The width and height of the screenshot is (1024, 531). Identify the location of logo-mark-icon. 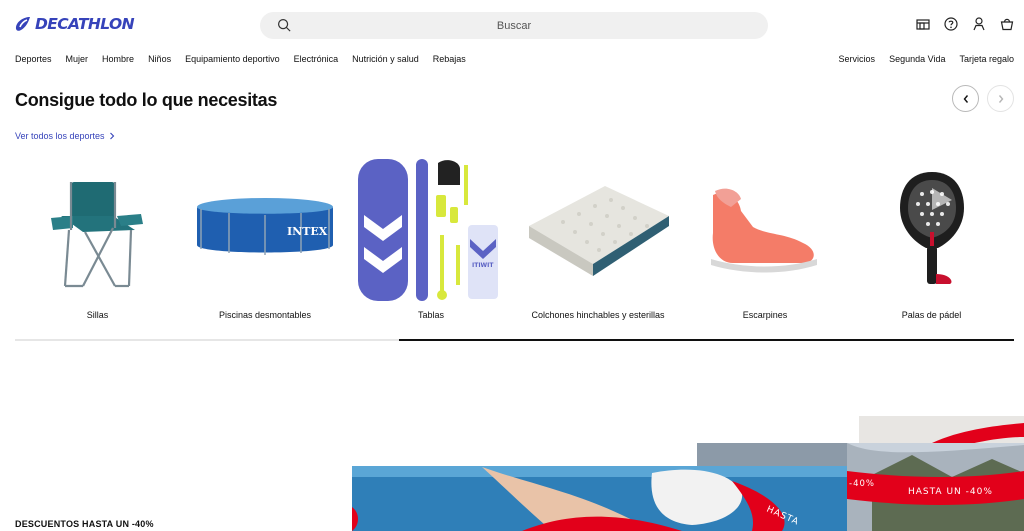
(22, 24).